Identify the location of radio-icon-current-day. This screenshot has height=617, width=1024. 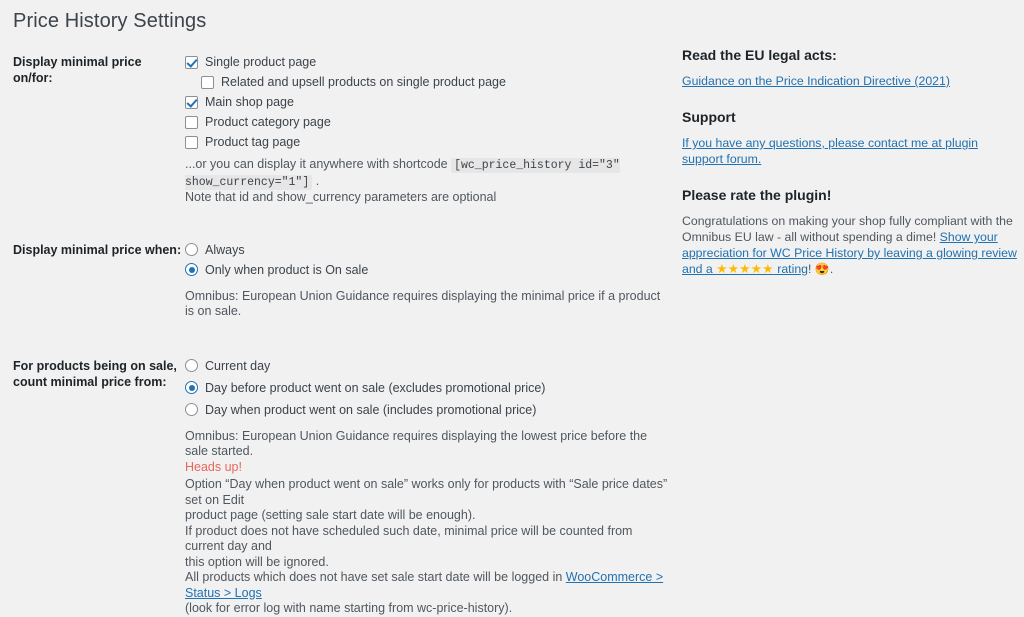
(191, 365).